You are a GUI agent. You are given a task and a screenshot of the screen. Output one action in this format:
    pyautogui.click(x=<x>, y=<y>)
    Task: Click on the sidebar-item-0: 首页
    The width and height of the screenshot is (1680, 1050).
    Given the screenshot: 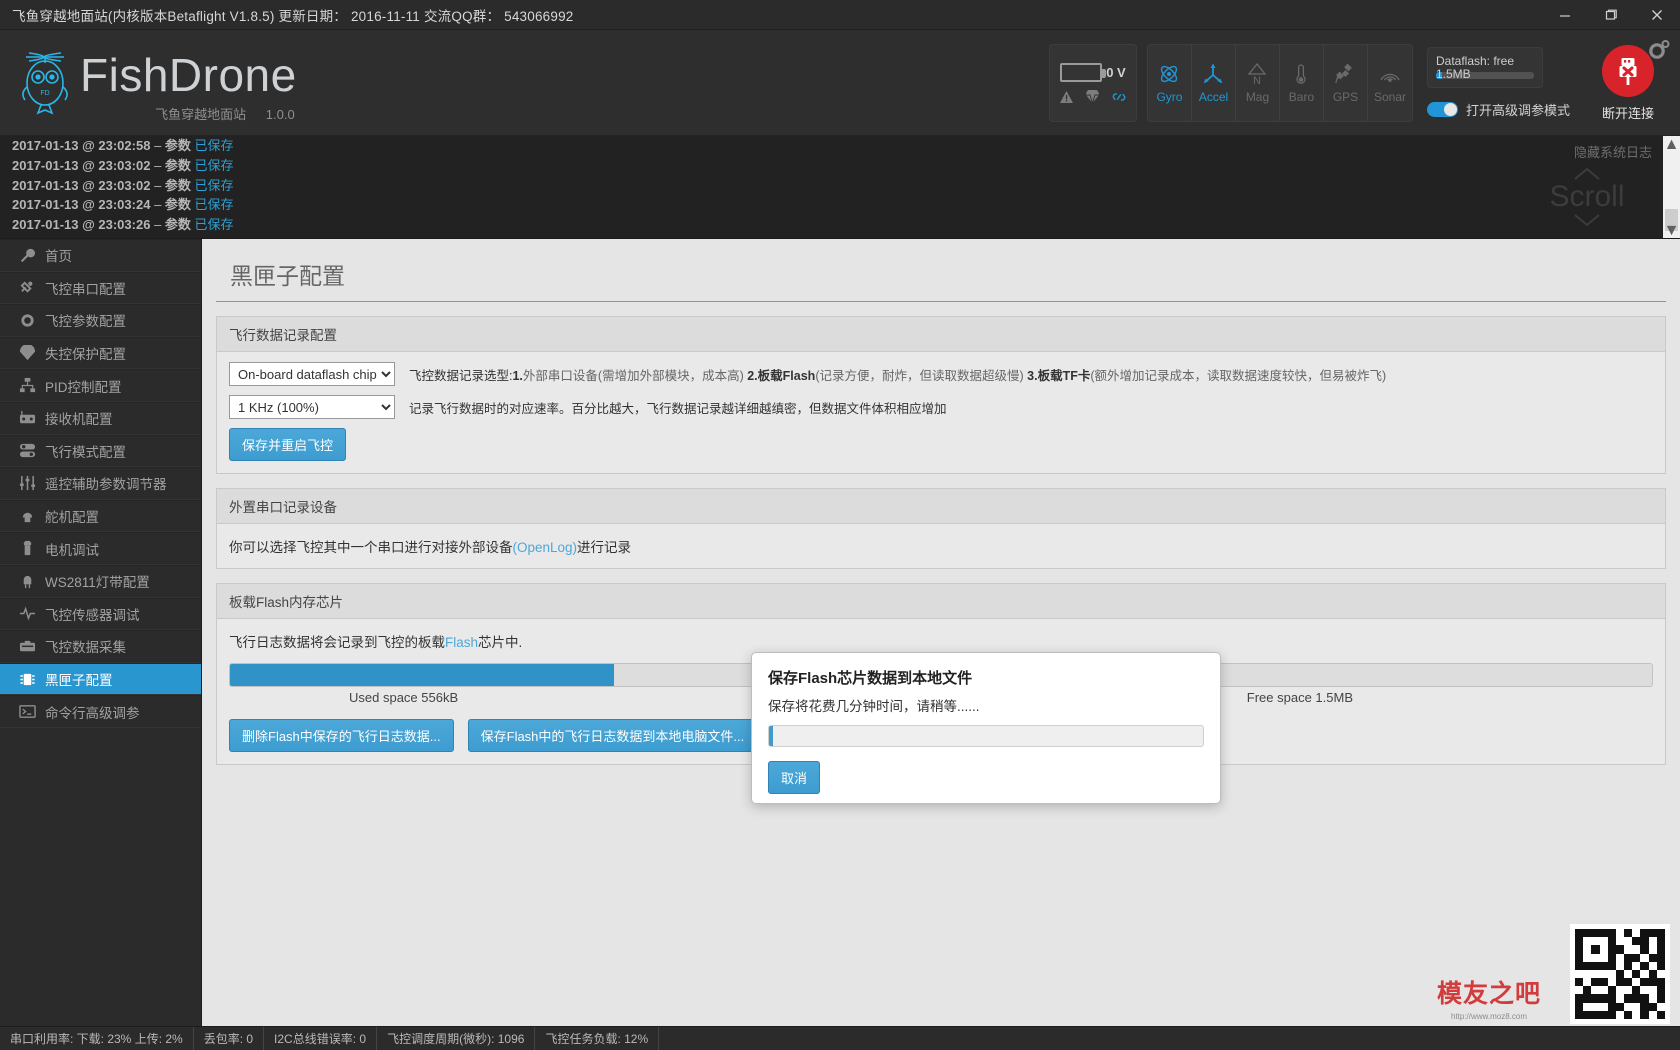 What is the action you would take?
    pyautogui.click(x=100, y=255)
    